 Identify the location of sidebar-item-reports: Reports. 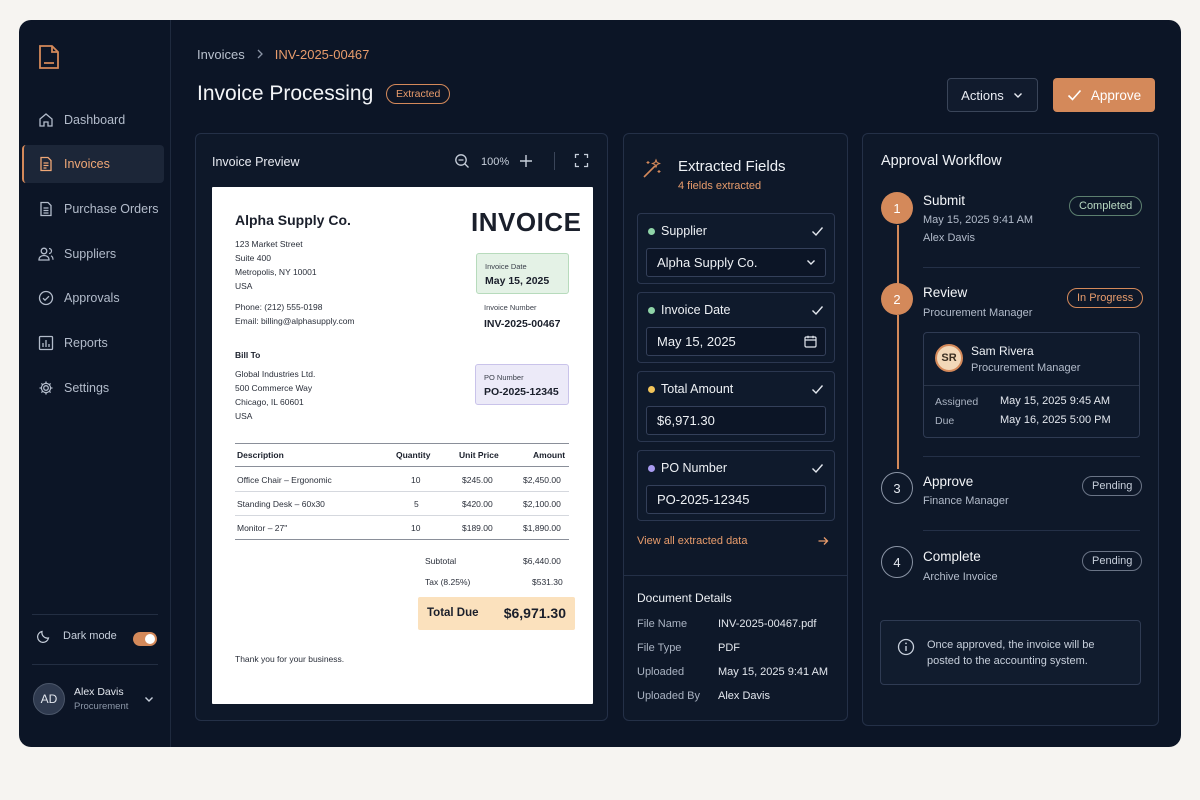
(93, 343).